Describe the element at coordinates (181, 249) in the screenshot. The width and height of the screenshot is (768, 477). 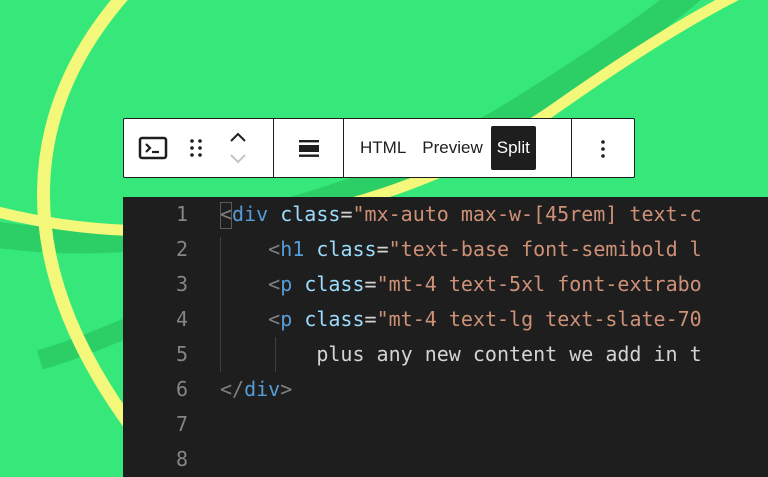
I see `line-number: 2` at that location.